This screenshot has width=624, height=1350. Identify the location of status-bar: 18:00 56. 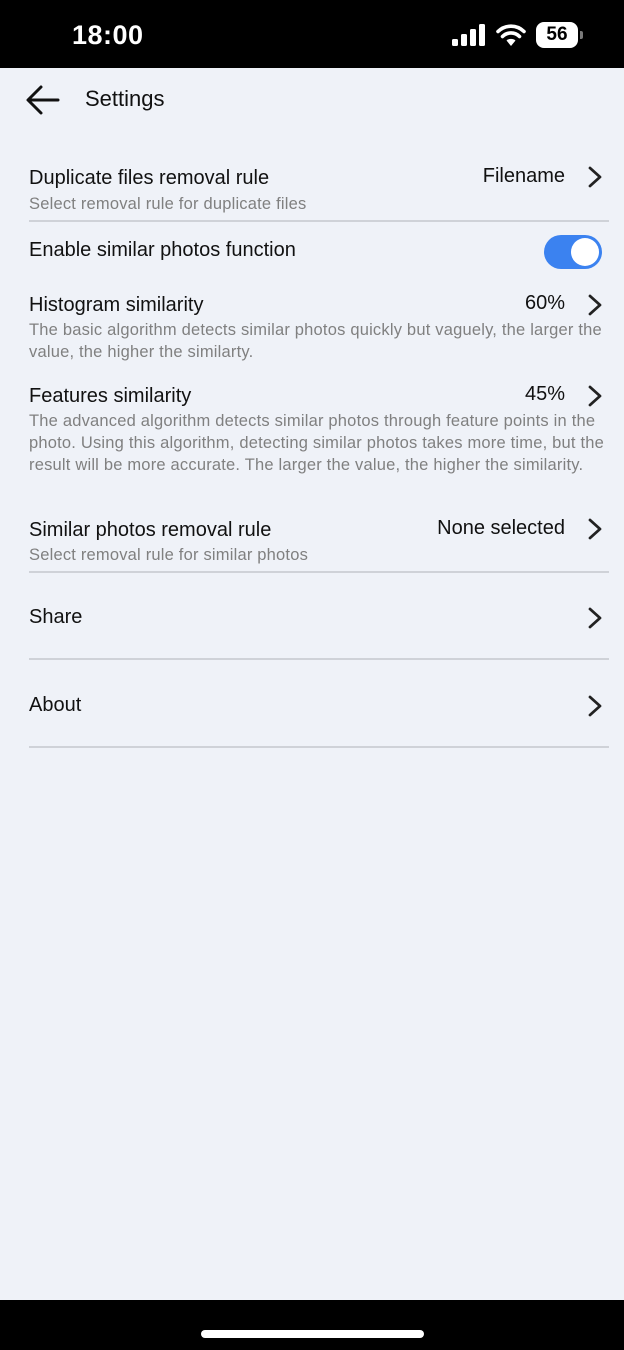
(312, 34).